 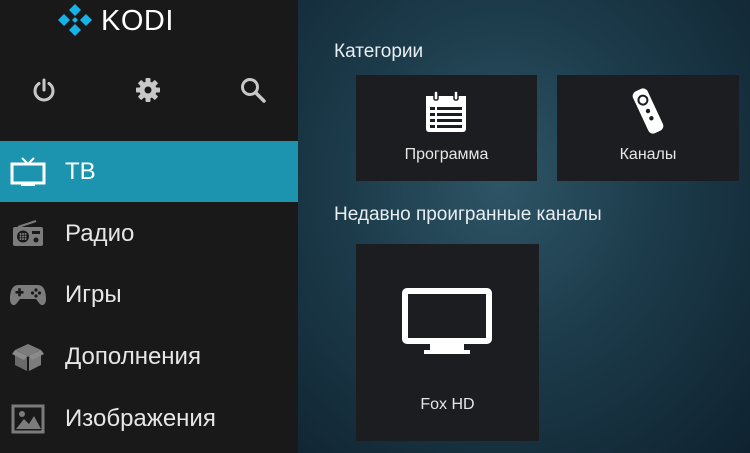 I want to click on calendar-icon, so click(x=446, y=111).